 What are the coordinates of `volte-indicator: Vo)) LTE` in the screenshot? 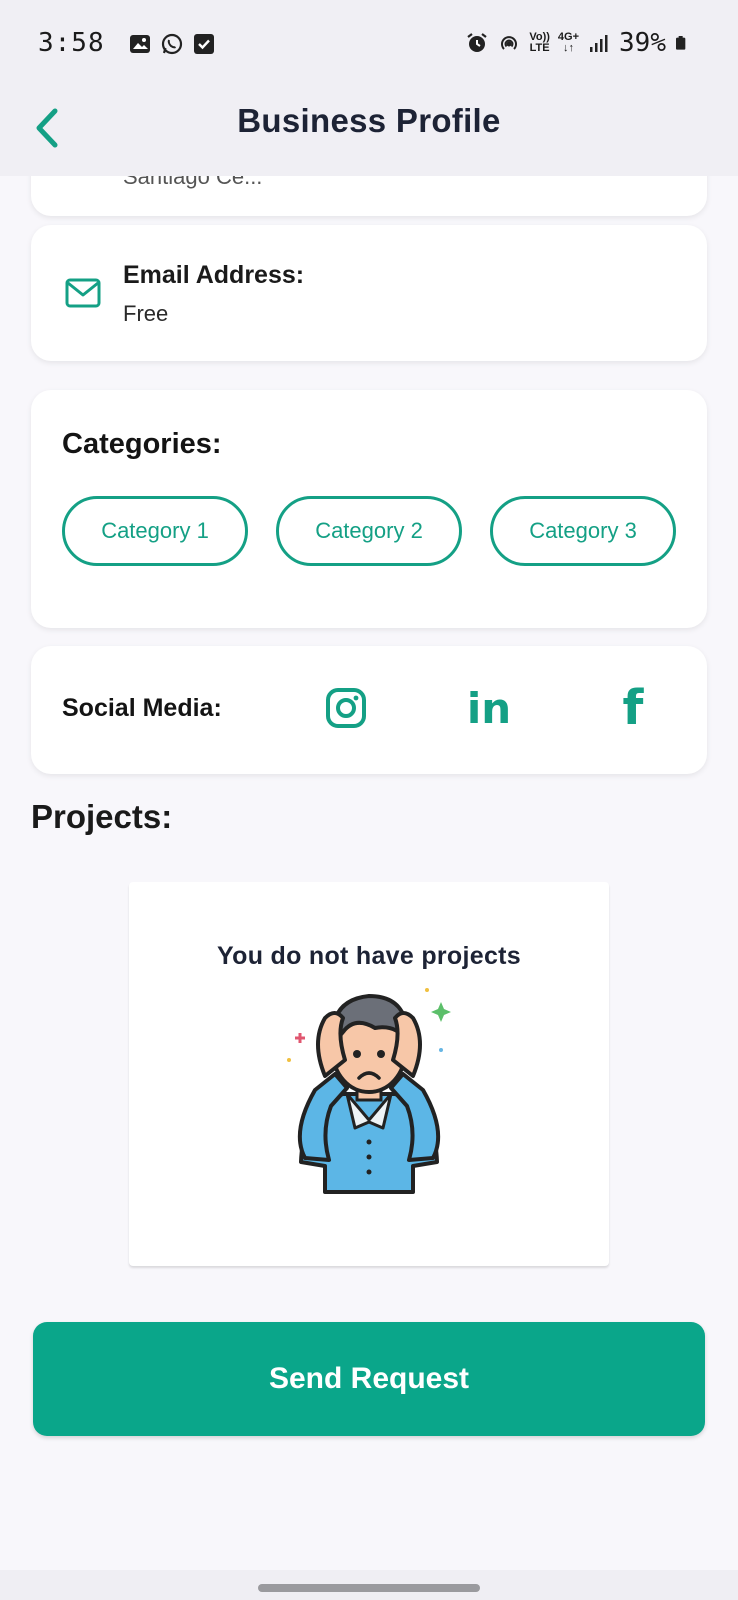 It's located at (539, 42).